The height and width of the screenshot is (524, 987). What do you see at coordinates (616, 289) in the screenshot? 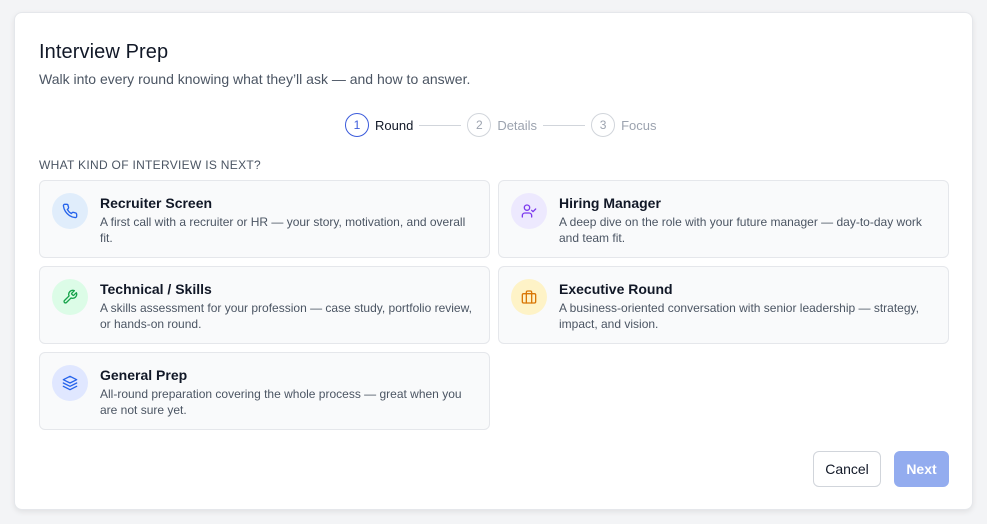
I see `option-title: Executive Round` at bounding box center [616, 289].